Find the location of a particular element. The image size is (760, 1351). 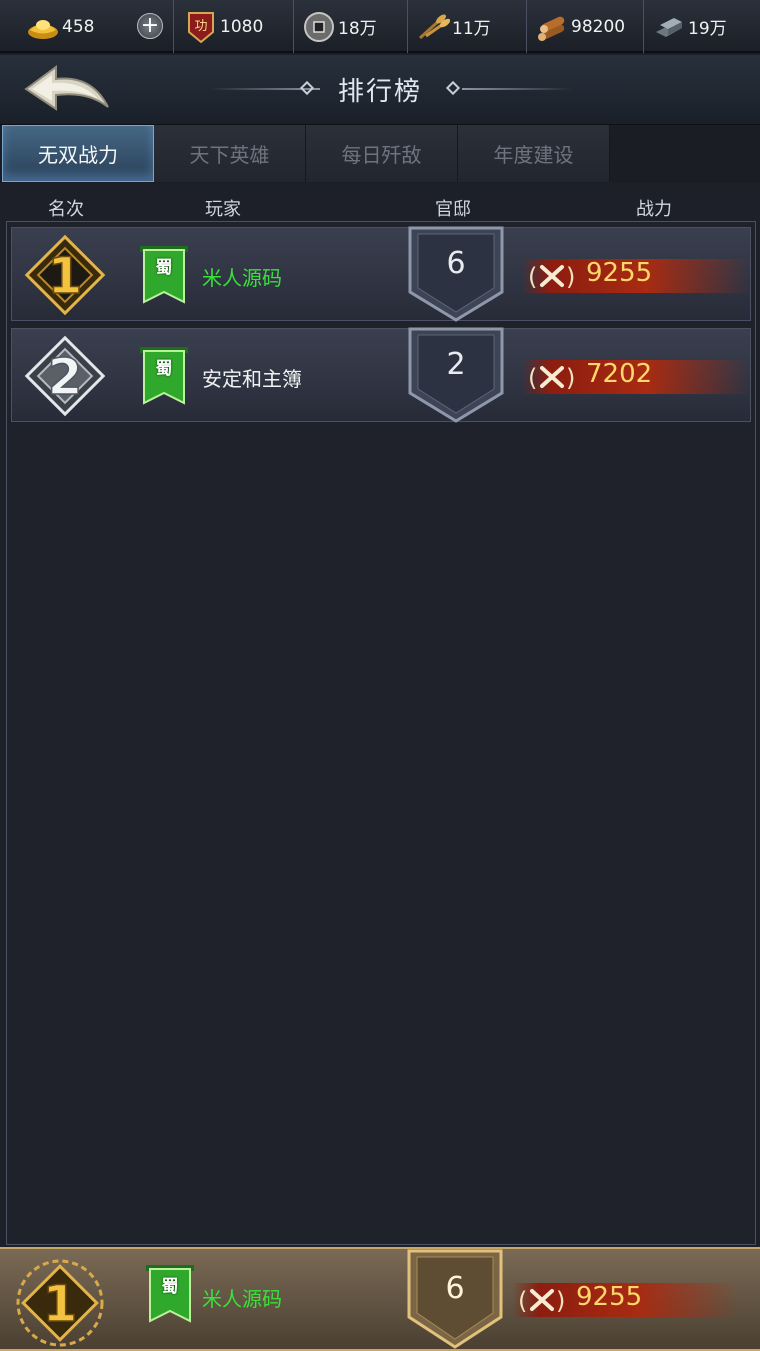

my-rank-bar: 1 蜀 米人源码 6 ( ) 9255 is located at coordinates (380, 1299).